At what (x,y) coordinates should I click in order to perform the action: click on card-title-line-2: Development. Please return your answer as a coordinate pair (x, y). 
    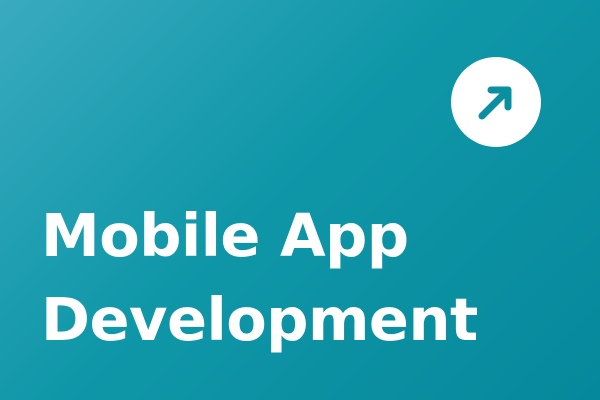
    Looking at the image, I should click on (259, 319).